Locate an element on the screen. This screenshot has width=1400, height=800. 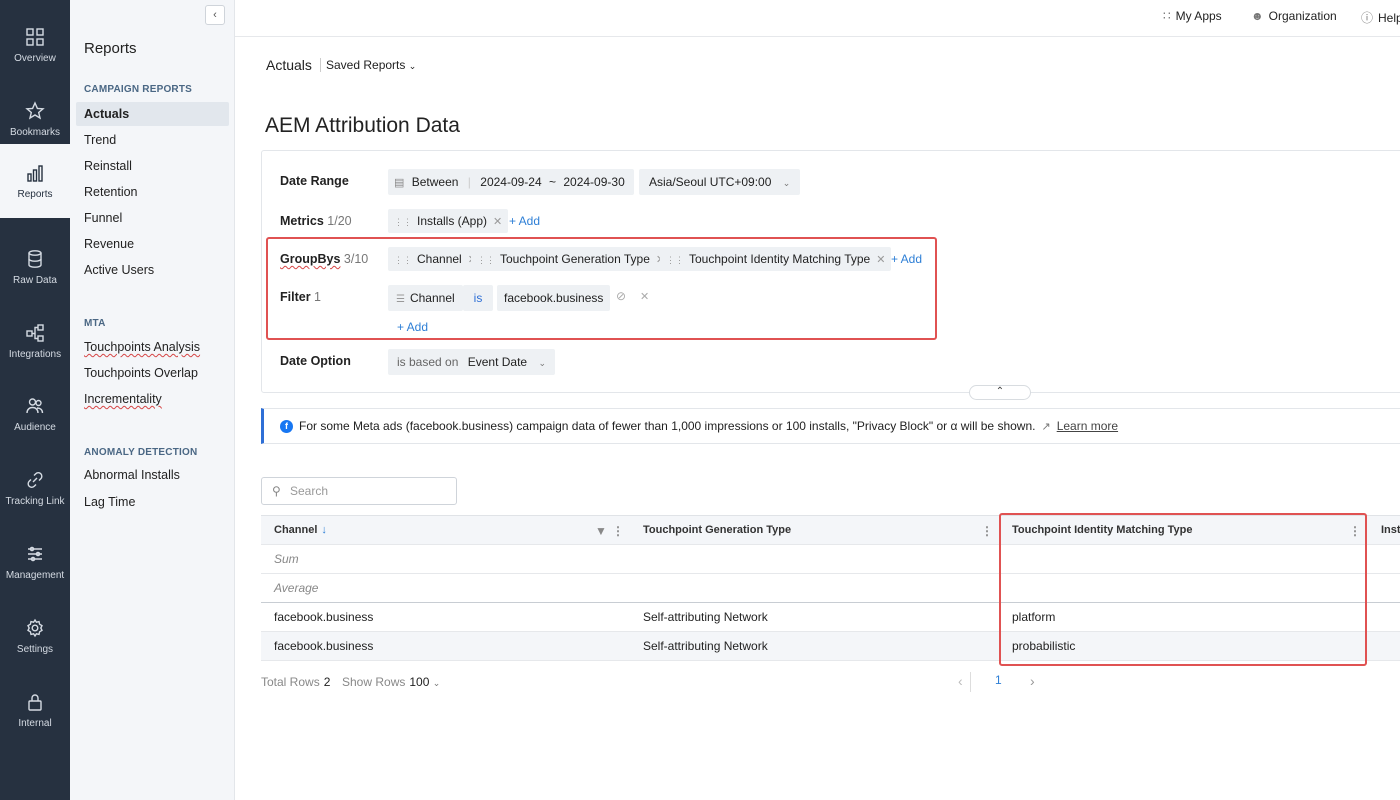
gear-icon is located at coordinates (35, 627).